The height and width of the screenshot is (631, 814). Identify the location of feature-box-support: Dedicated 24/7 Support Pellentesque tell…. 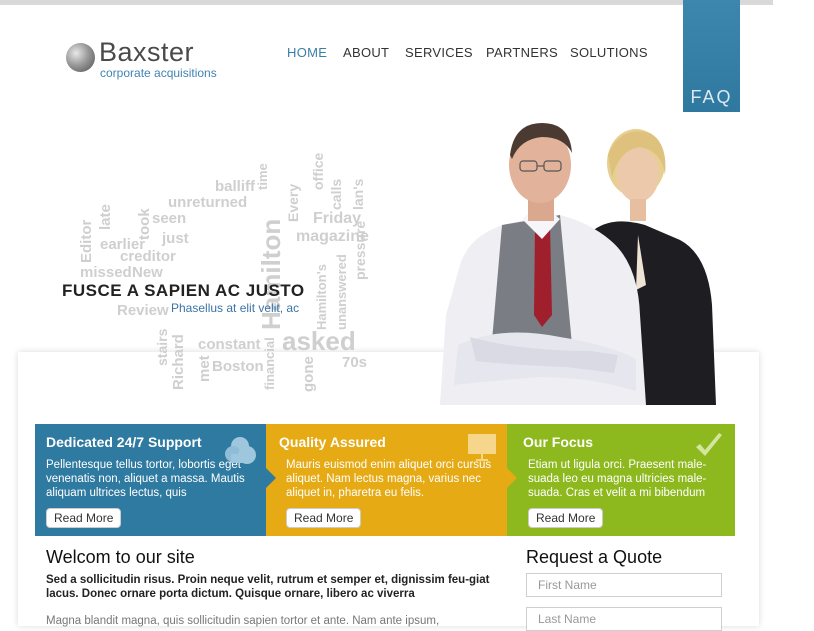
(150, 480).